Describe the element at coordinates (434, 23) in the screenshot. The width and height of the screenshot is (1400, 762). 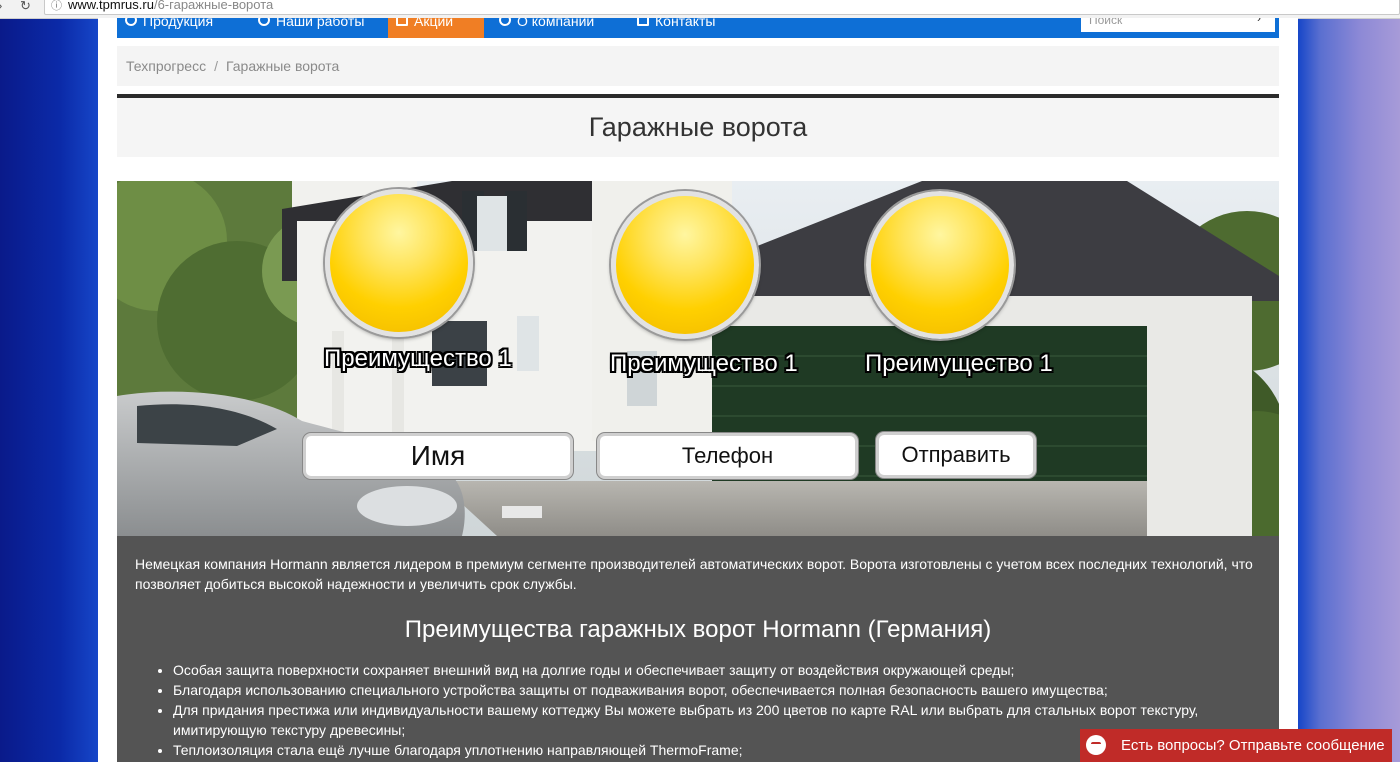
I see `nav-item-label: Акции` at that location.